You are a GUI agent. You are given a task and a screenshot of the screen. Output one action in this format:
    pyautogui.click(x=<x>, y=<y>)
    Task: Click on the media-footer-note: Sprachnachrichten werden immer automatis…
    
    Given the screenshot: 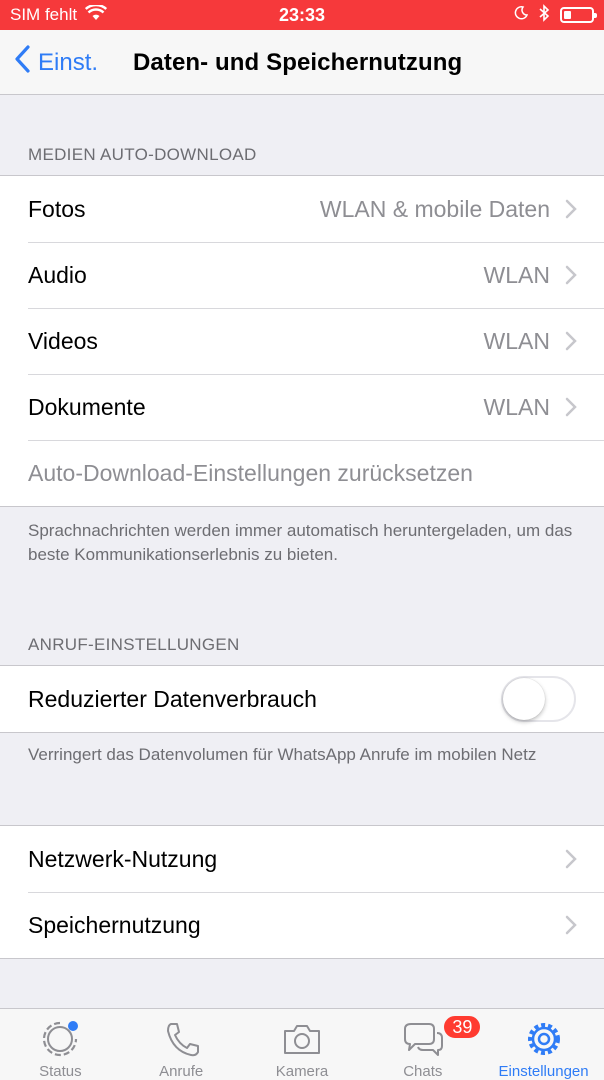 What is the action you would take?
    pyautogui.click(x=300, y=542)
    